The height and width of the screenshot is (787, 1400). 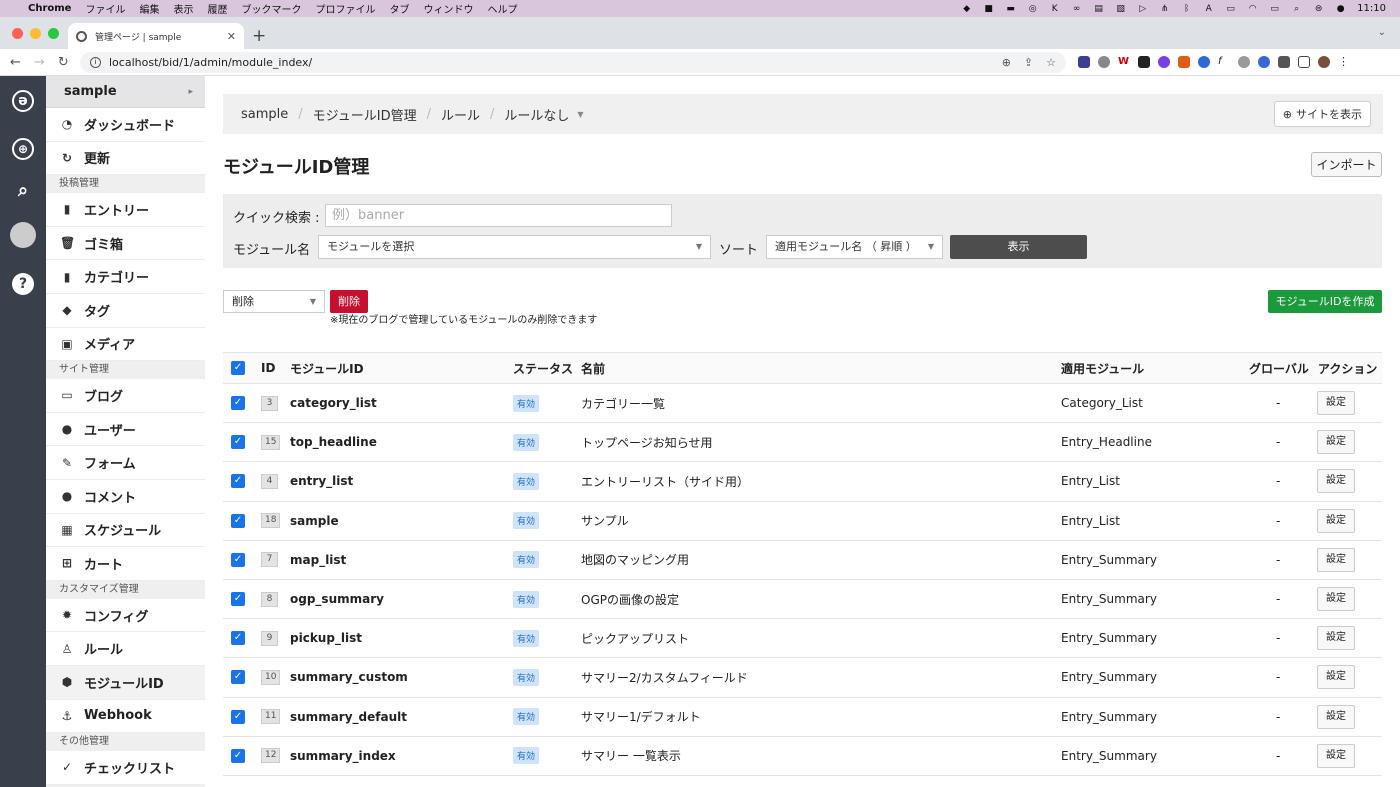 What do you see at coordinates (1252, 9) in the screenshot?
I see `wifi-icon: ◠` at bounding box center [1252, 9].